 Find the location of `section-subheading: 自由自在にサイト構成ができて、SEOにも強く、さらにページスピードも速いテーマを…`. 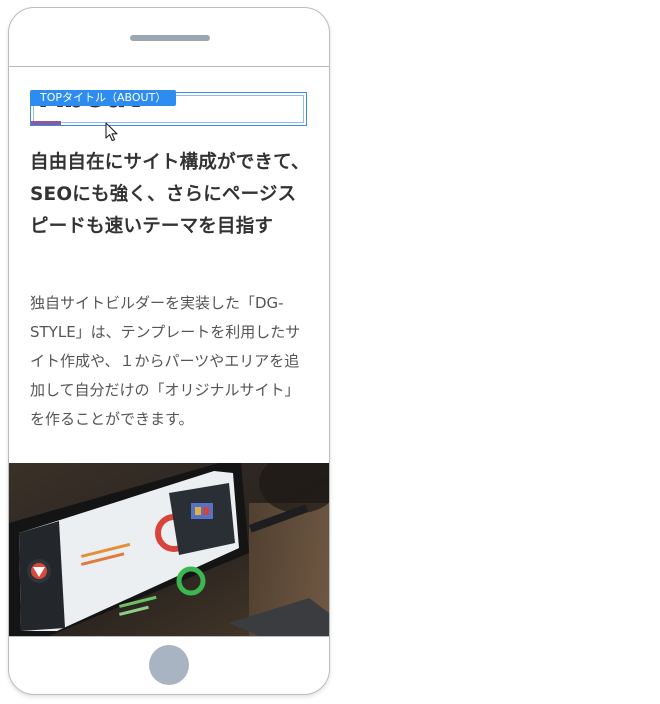

section-subheading: 自由自在にサイト構成ができて、SEOにも強く、さらにページスピードも速いテーマを… is located at coordinates (170, 194).